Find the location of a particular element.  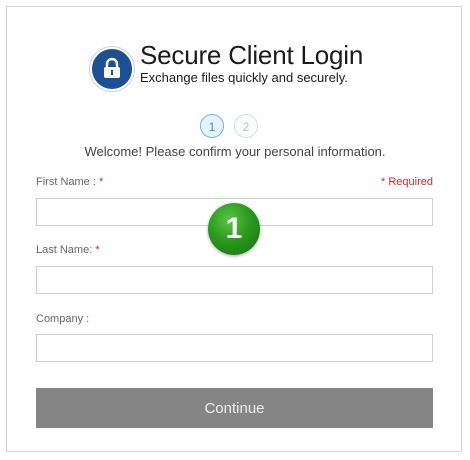

company-label-text: Company : is located at coordinates (63, 319).